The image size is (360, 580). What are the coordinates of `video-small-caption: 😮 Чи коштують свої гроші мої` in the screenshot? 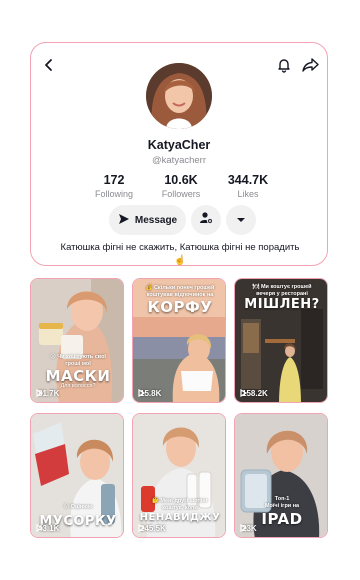 It's located at (78, 360).